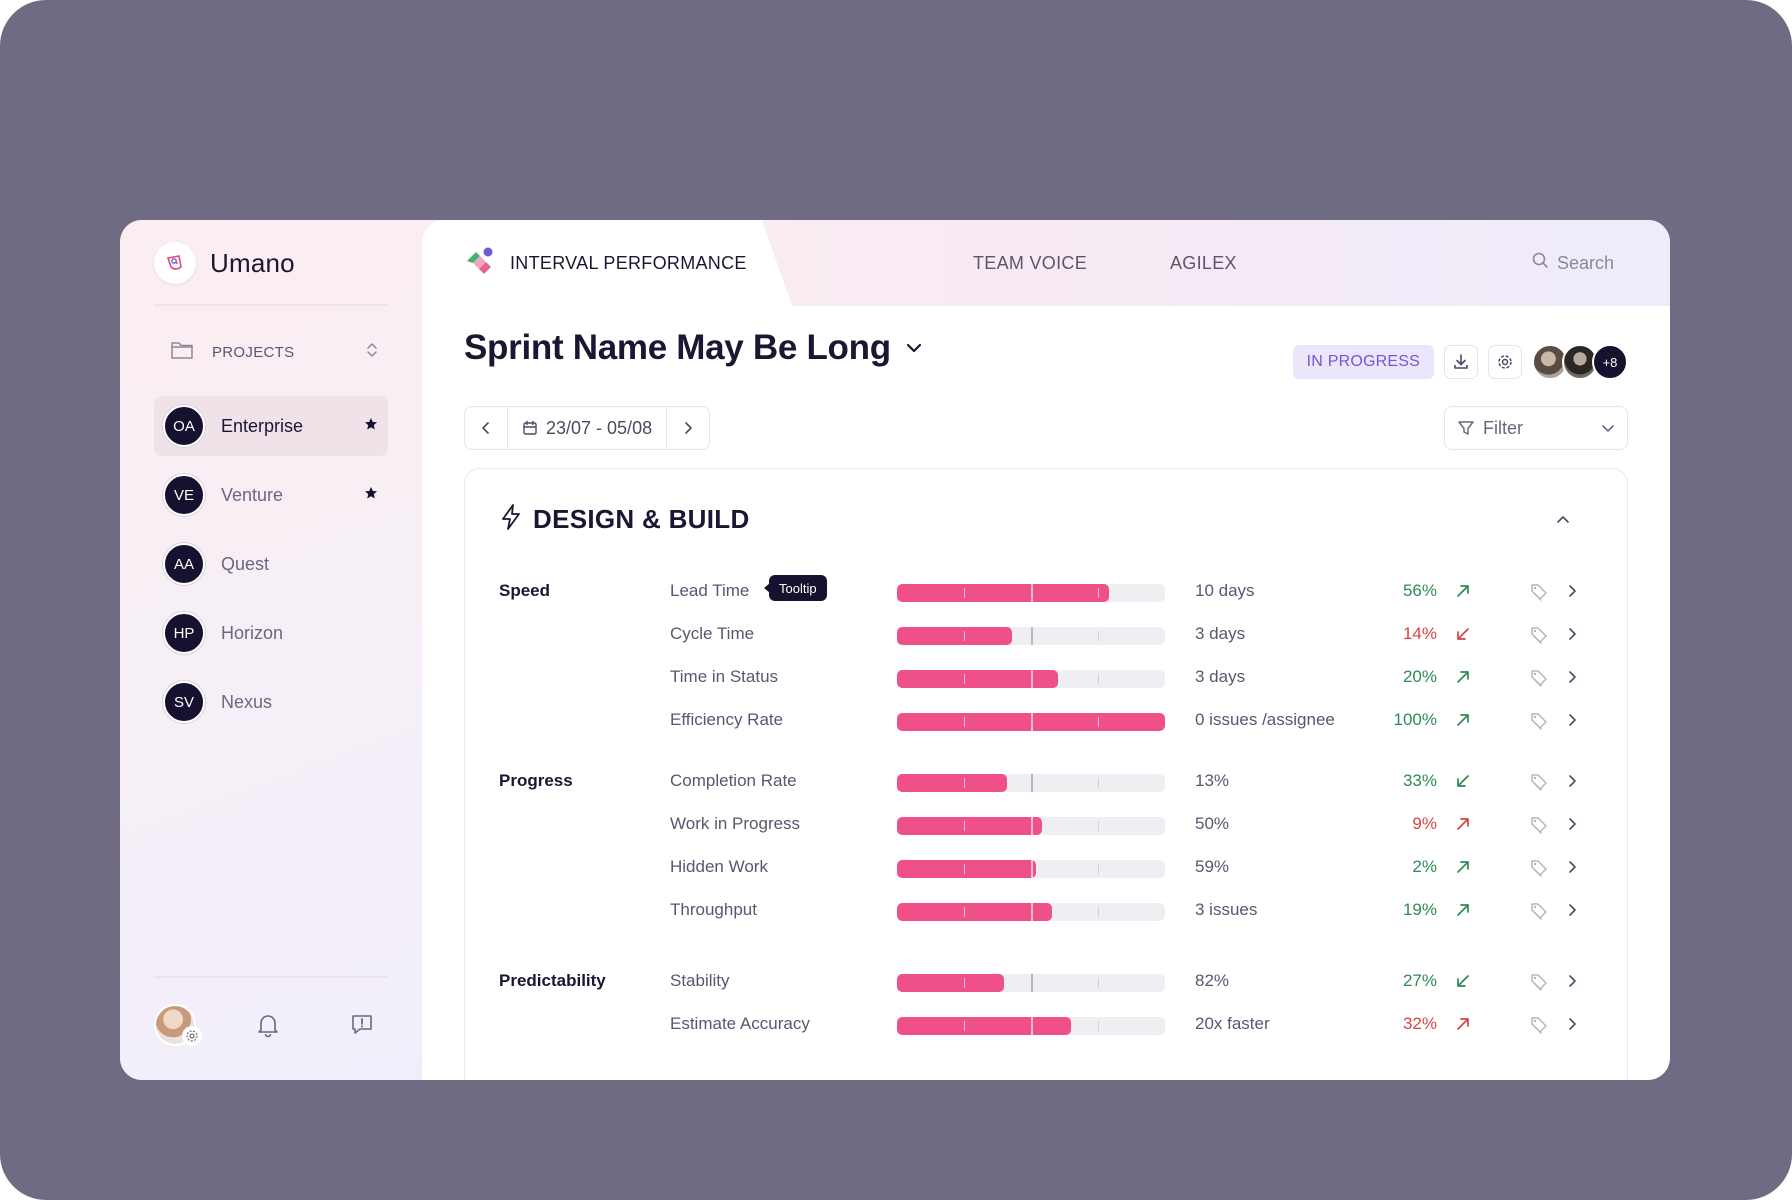 This screenshot has width=1792, height=1200. I want to click on next-period-button, so click(688, 428).